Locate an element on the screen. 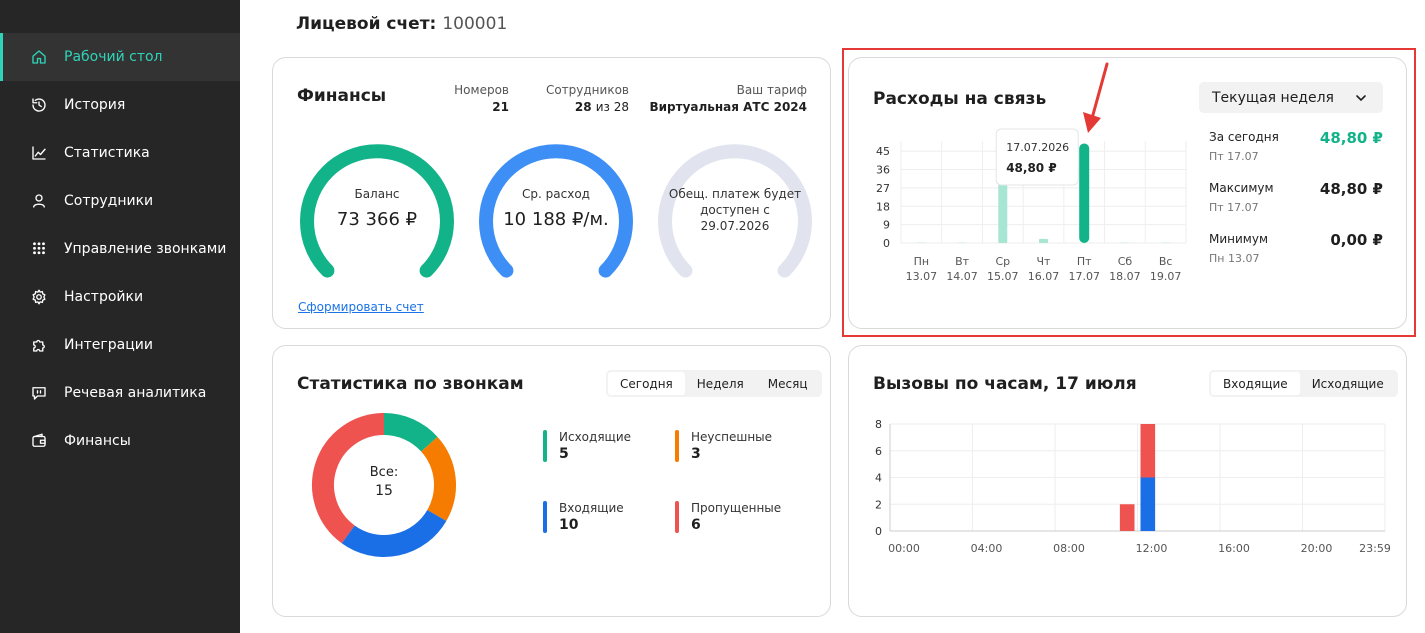 This screenshot has height=633, width=1425. legend-value: 10 is located at coordinates (569, 525).